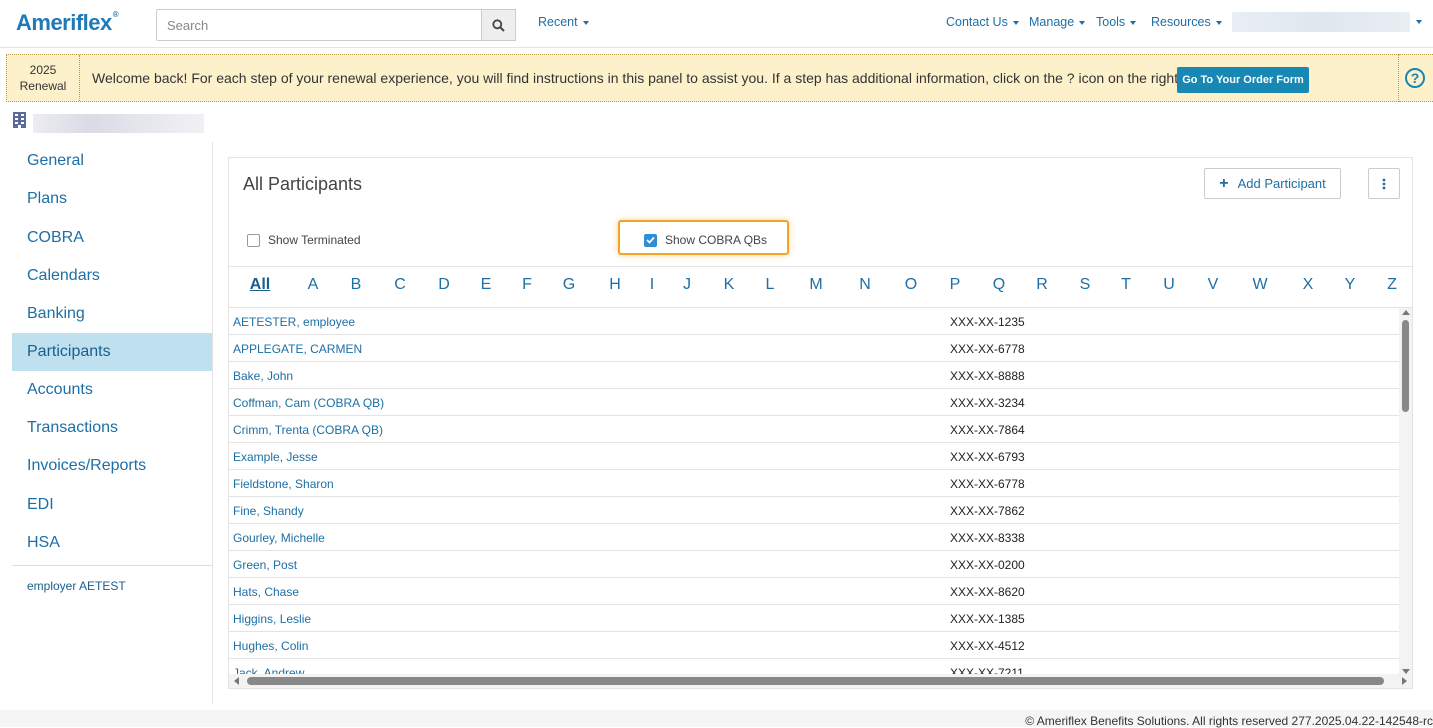 Image resolution: width=1433 pixels, height=728 pixels. Describe the element at coordinates (283, 484) in the screenshot. I see `participant-name-link: Fieldstone, Sharon` at that location.